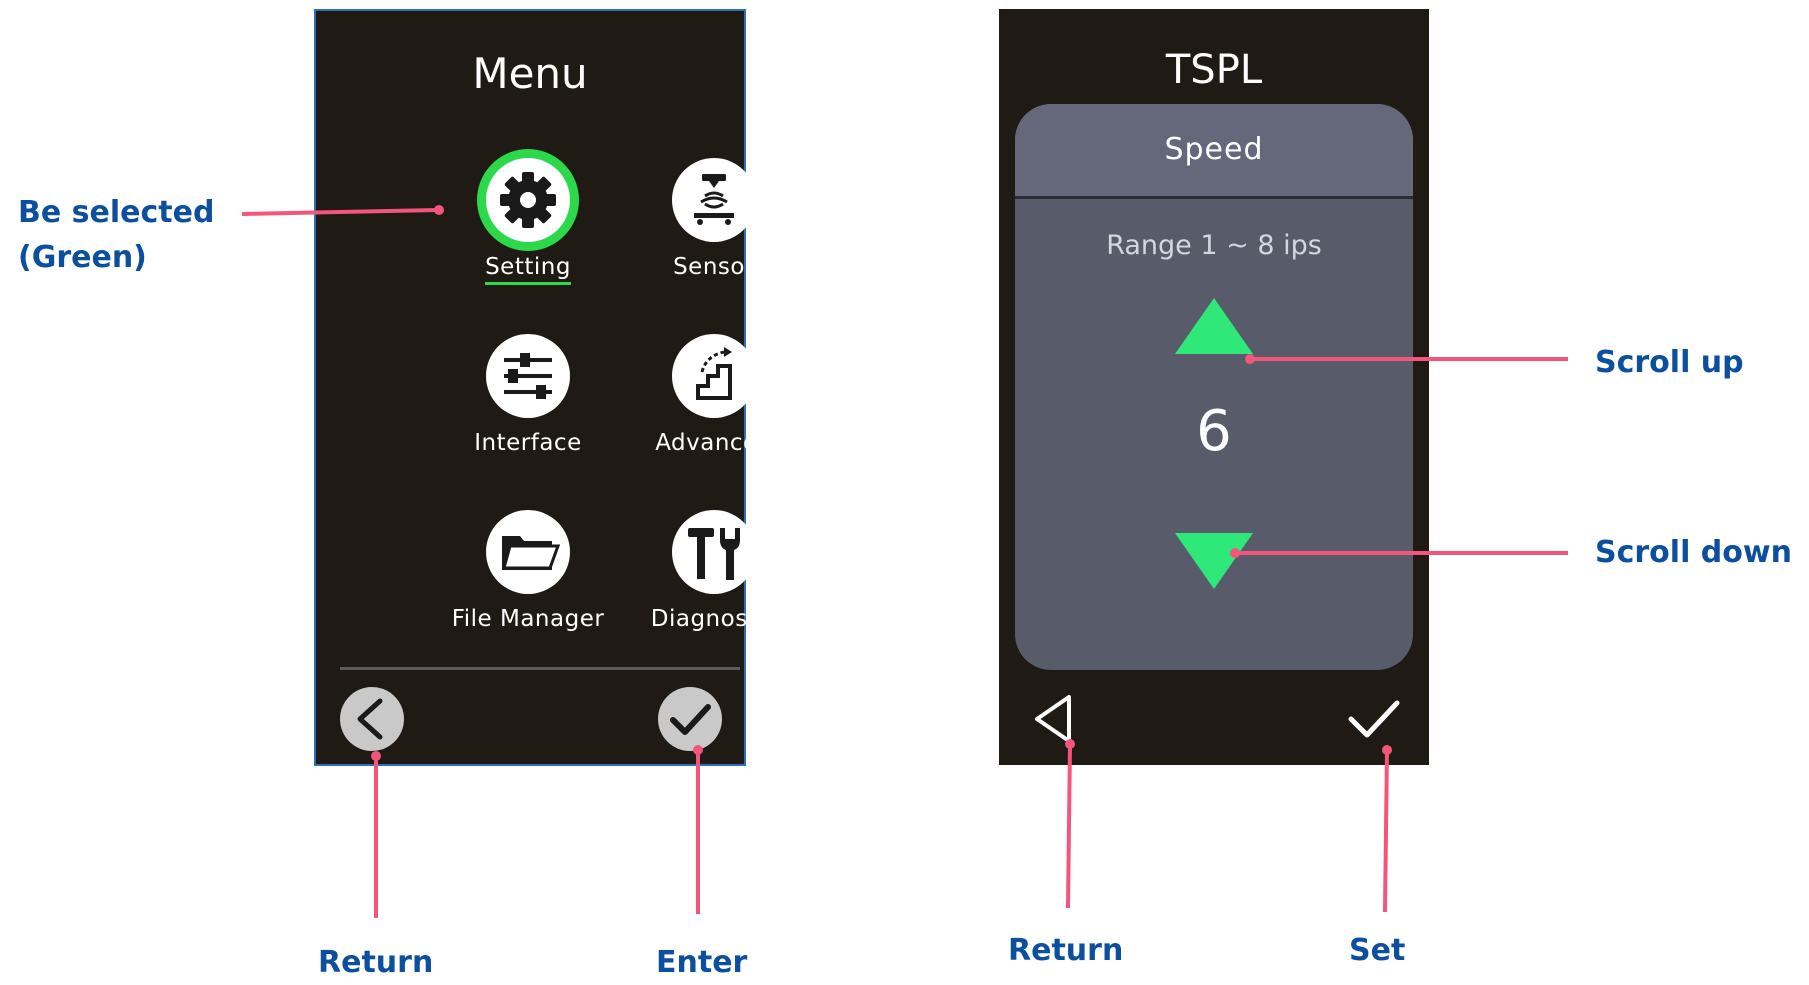 The image size is (1809, 985). I want to click on menu-label-file-manager: File Manager, so click(528, 619).